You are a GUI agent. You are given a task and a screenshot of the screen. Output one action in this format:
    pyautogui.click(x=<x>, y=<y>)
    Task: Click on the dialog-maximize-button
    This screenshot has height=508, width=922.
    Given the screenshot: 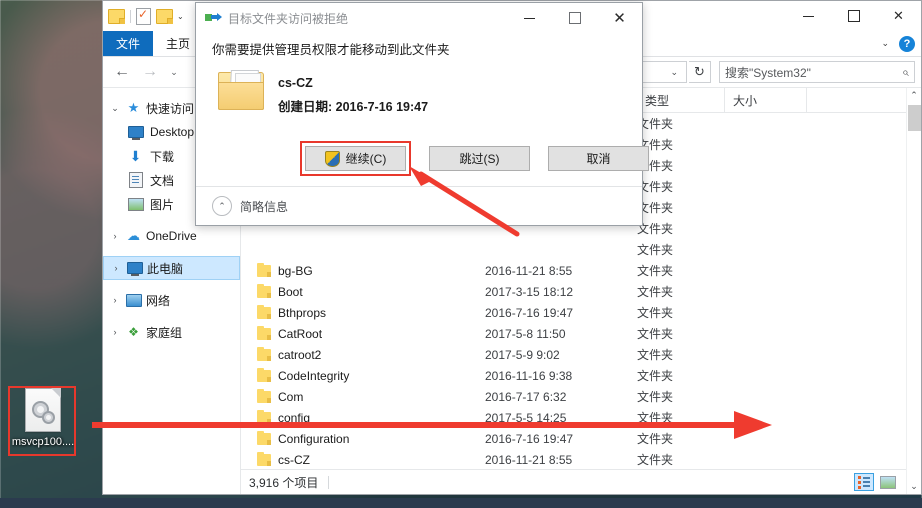 What is the action you would take?
    pyautogui.click(x=574, y=18)
    